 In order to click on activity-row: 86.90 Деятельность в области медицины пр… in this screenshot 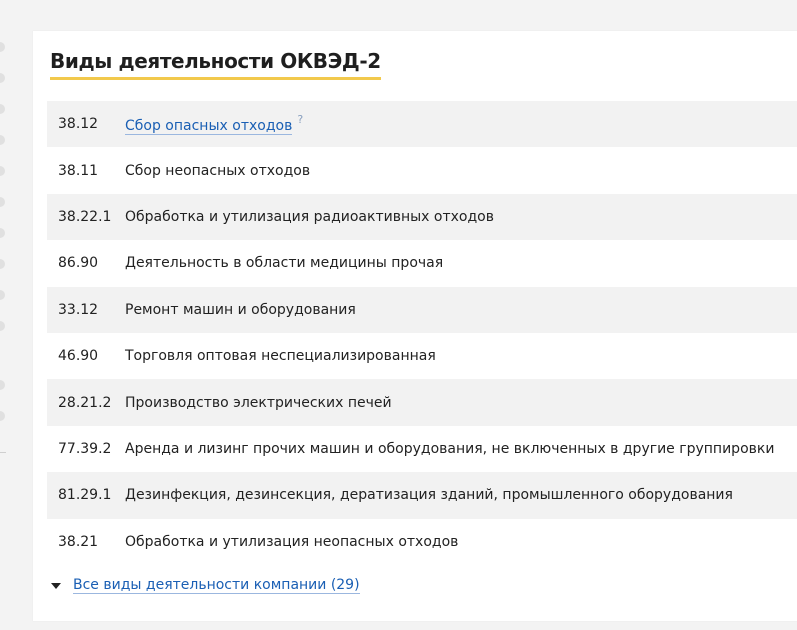, I will do `click(422, 263)`.